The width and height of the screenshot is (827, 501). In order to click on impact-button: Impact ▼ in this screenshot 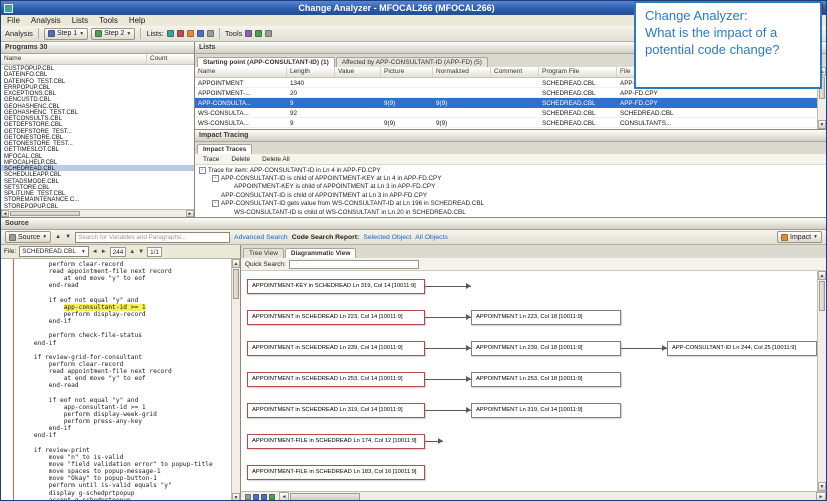, I will do `click(799, 237)`.